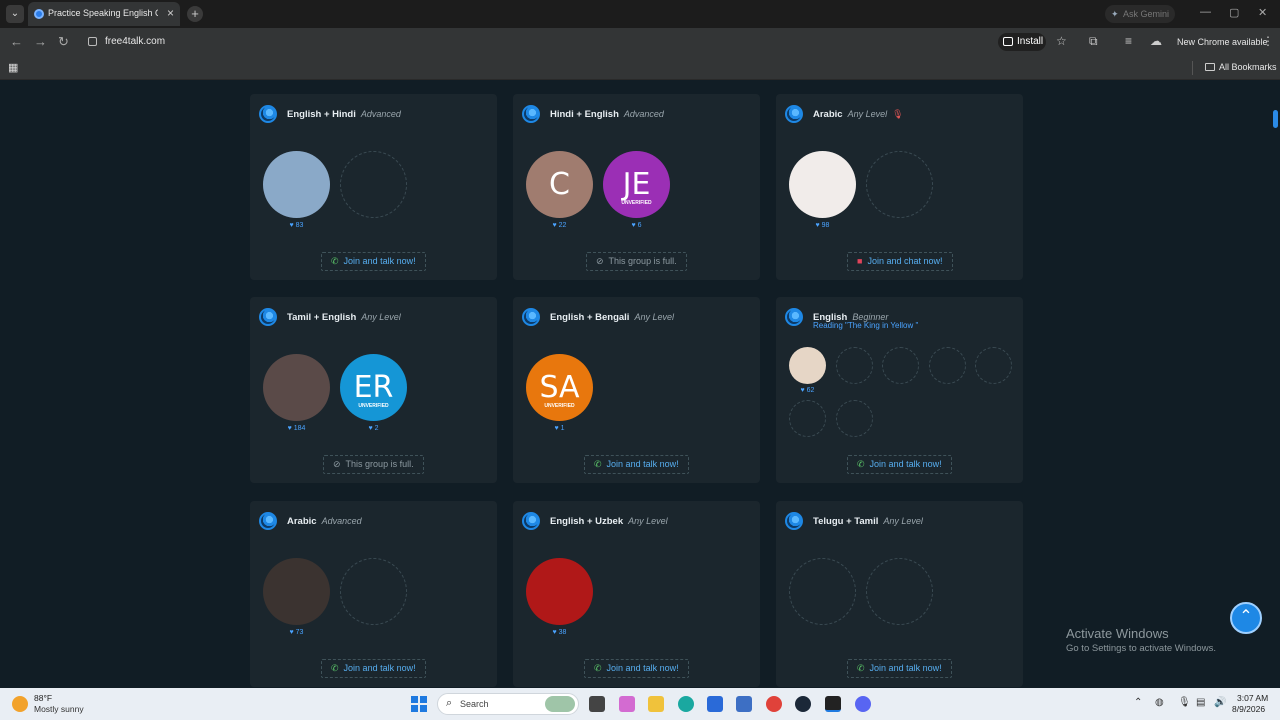 This screenshot has width=1280, height=720. What do you see at coordinates (1061, 41) in the screenshot?
I see `bookmark-star-icon: ☆` at bounding box center [1061, 41].